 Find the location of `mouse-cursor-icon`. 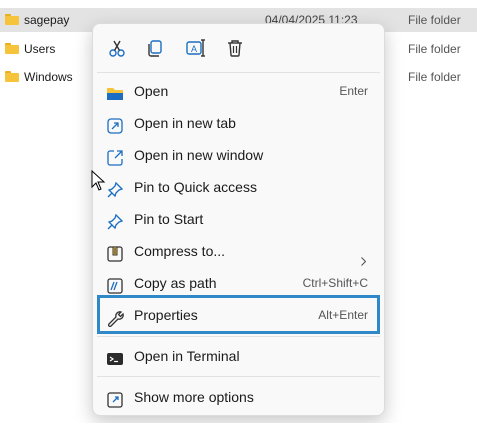

mouse-cursor-icon is located at coordinates (99, 180).